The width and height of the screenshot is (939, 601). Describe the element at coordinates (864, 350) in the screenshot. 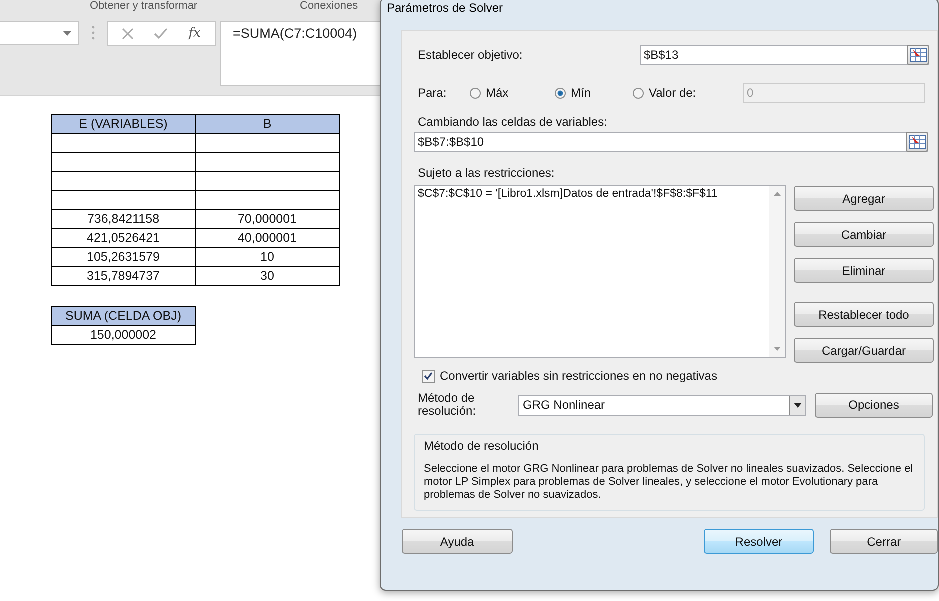

I see `dialog-button: Cargar/Guardar` at that location.